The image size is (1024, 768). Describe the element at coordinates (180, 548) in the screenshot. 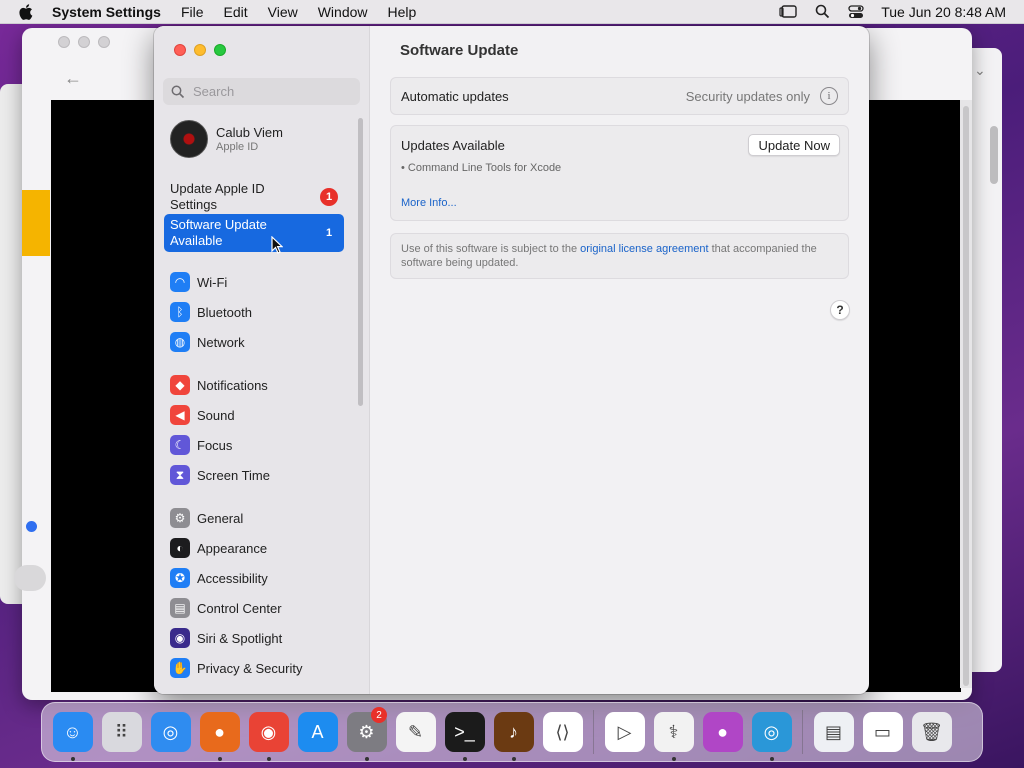

I see `appearance-icon: ◐` at that location.